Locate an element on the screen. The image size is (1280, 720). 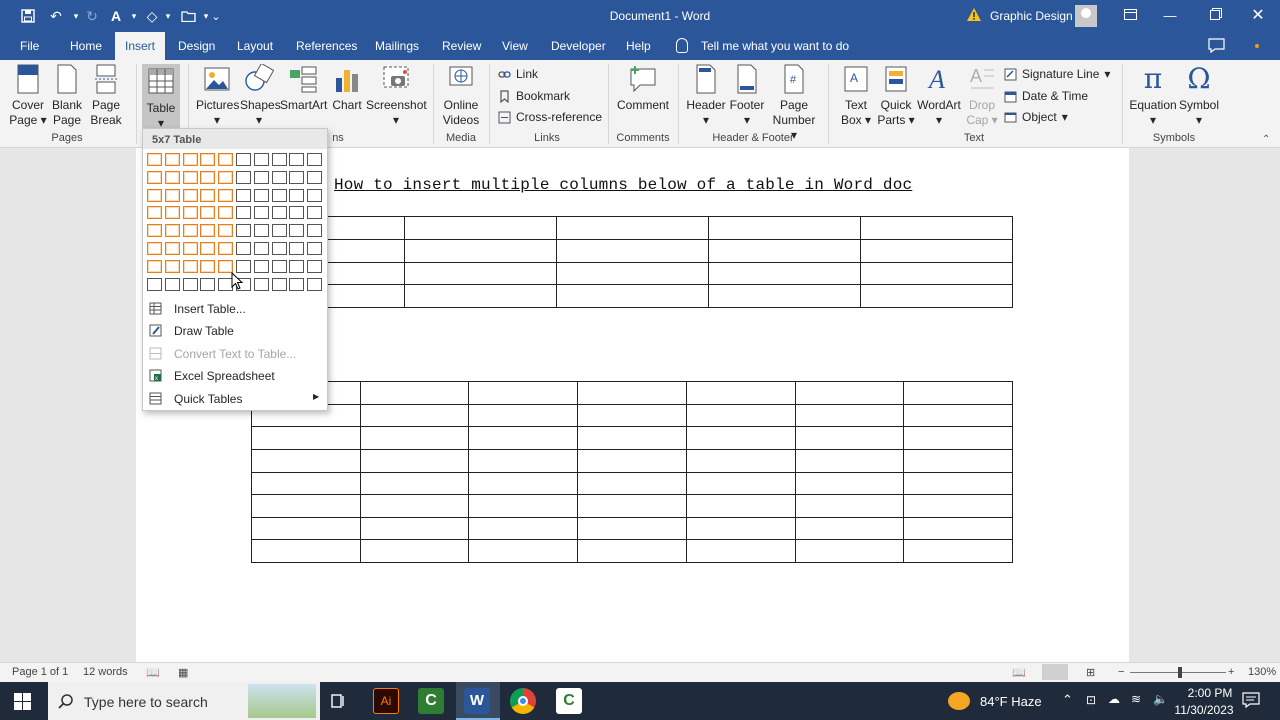
wifi-icon: ≋ is located at coordinates (1136, 699).